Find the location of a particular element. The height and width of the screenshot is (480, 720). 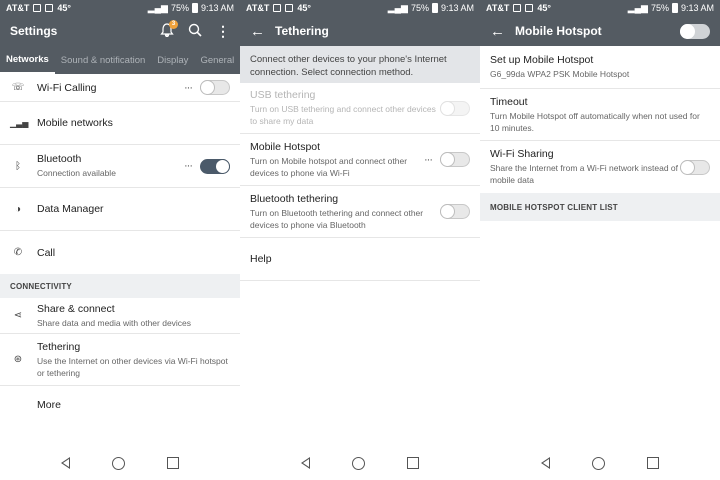

status-bar: AT&T 45° ▂▄▆ 75% 9:13 AM is located at coordinates (120, 8).